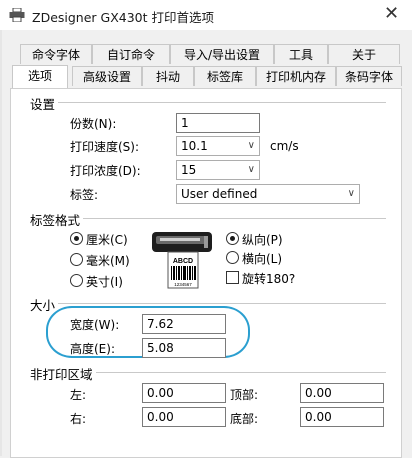 The width and height of the screenshot is (412, 458). Describe the element at coordinates (262, 259) in the screenshot. I see `orientation-landscape-label: 横向(L)` at that location.